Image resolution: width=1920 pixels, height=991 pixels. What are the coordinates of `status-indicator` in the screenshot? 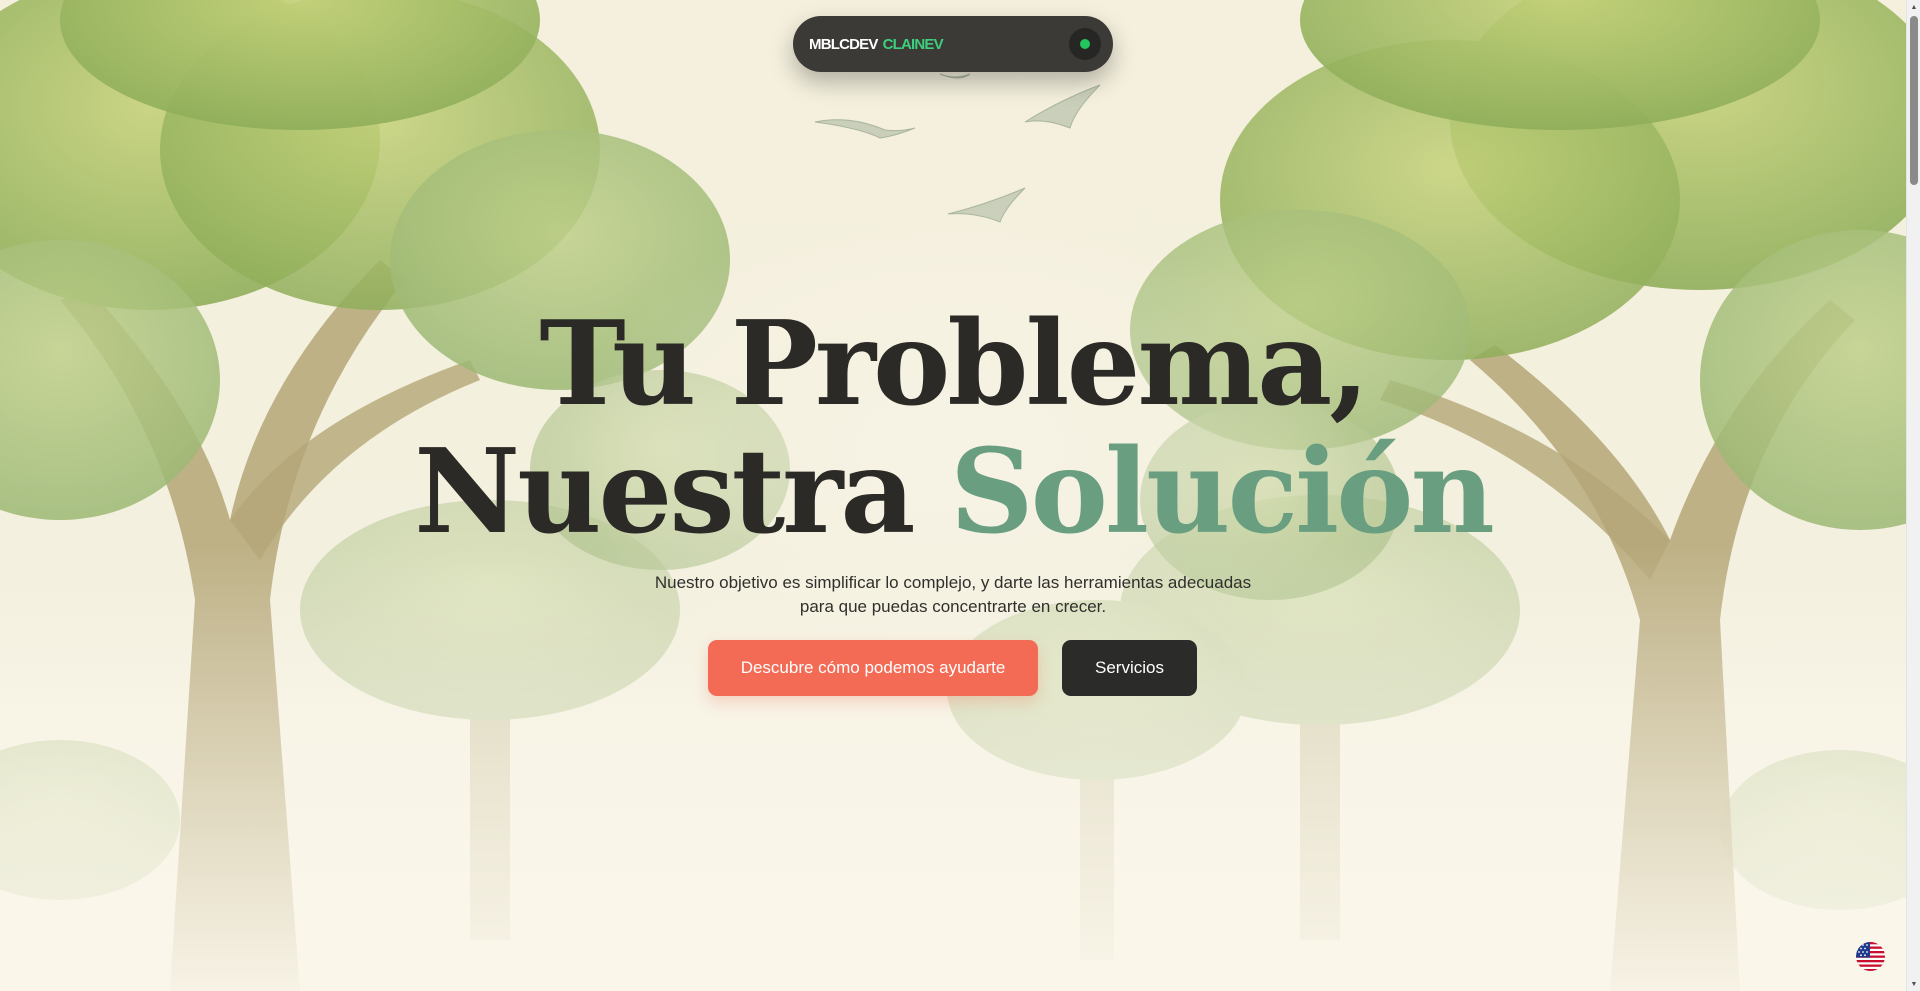 It's located at (1085, 44).